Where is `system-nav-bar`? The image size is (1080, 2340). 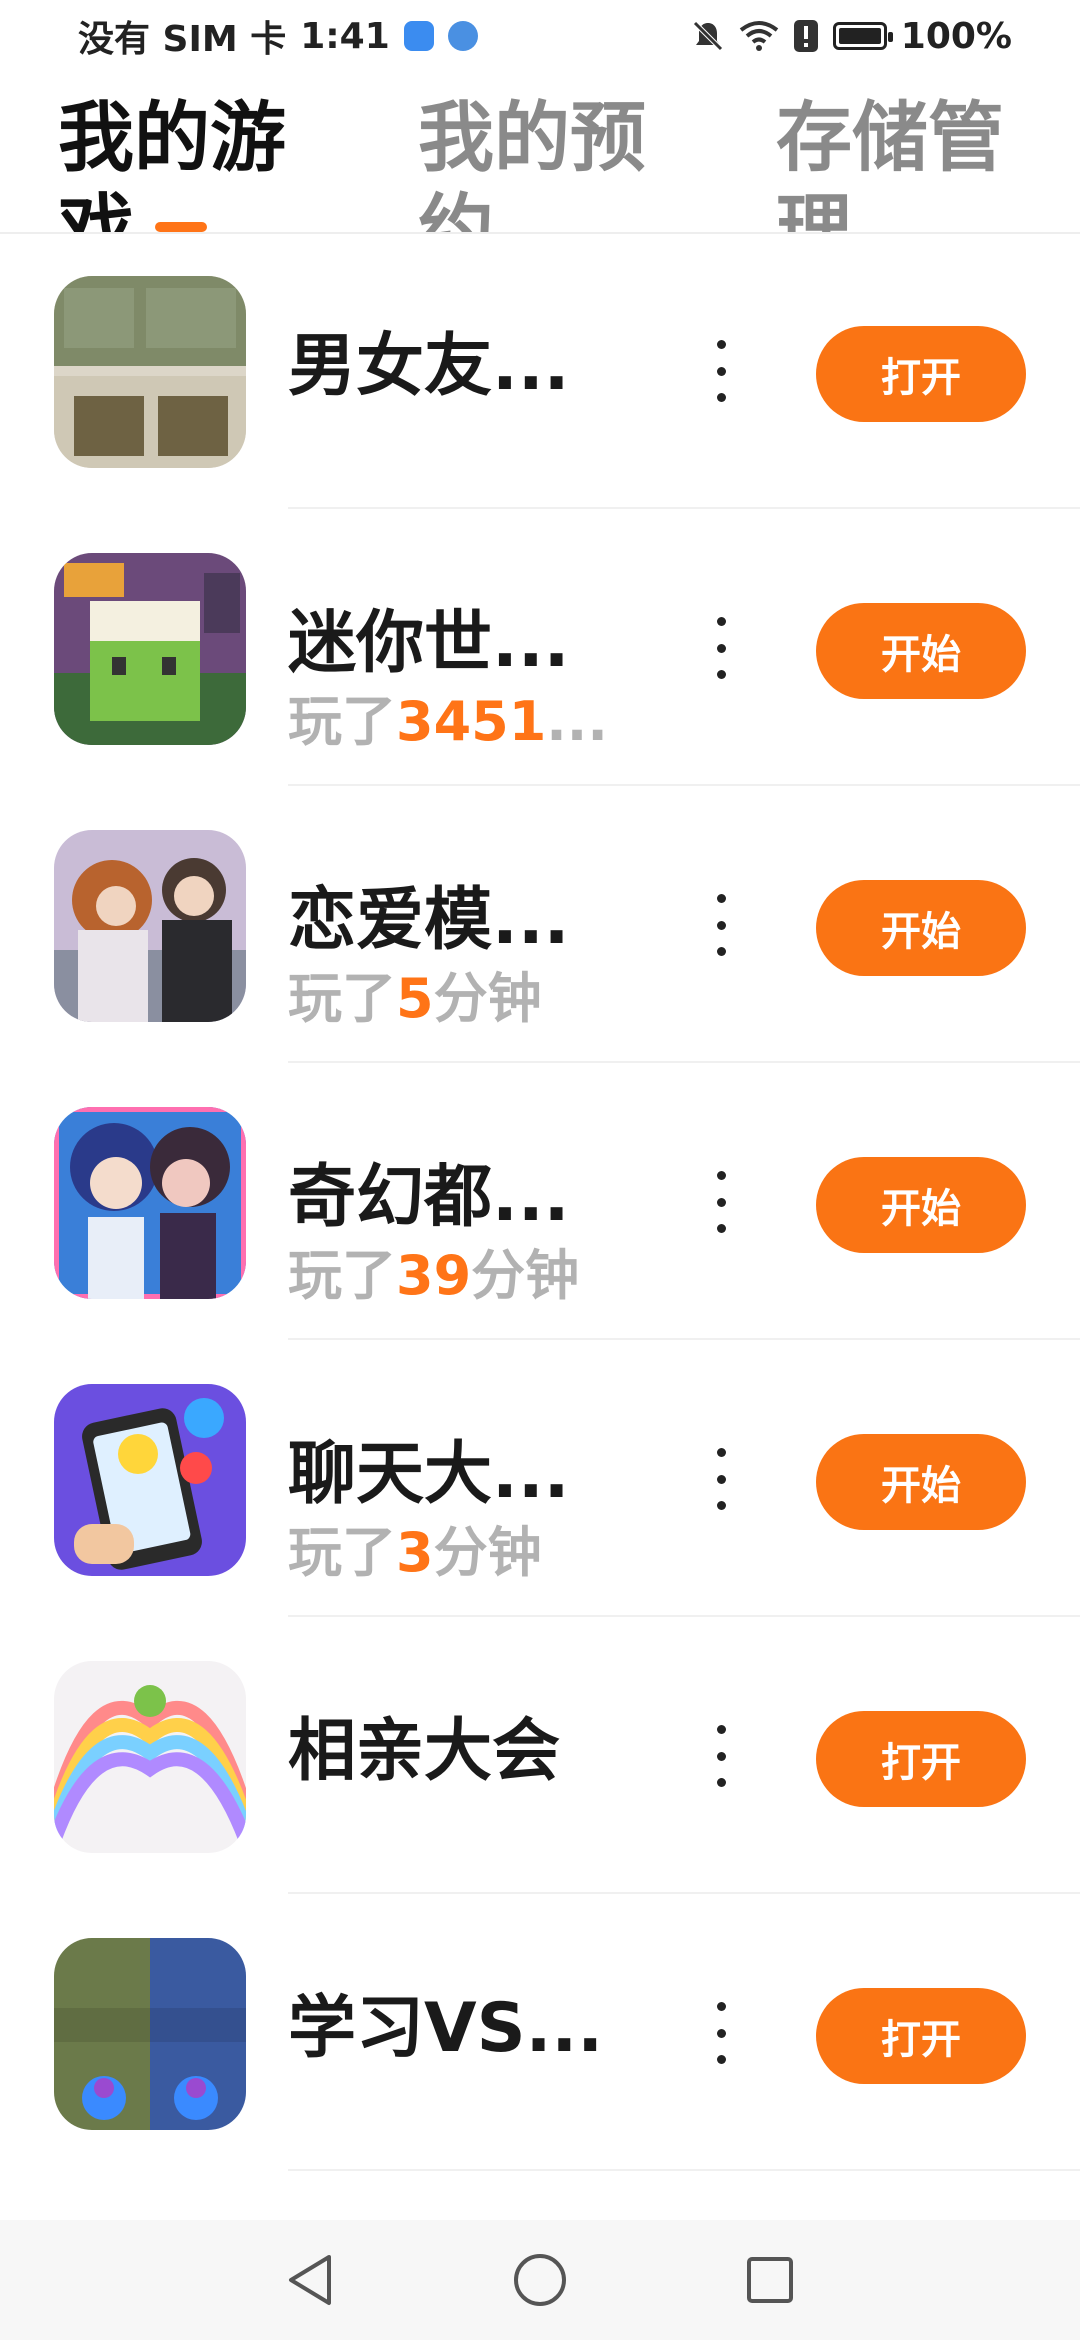 system-nav-bar is located at coordinates (540, 2280).